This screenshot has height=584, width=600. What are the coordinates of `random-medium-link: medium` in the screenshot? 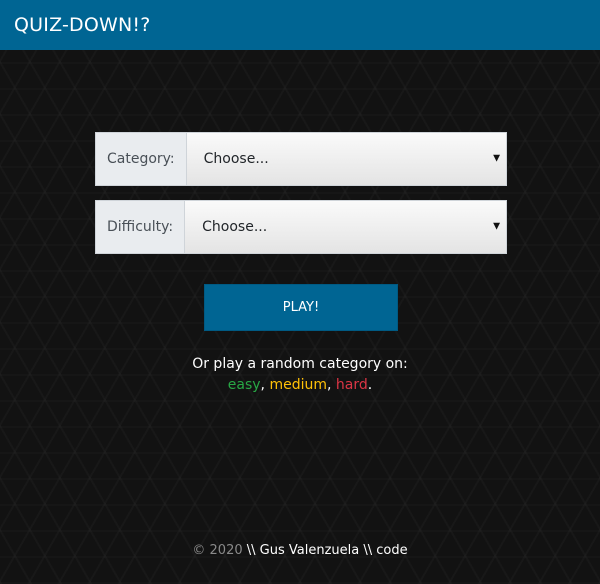 It's located at (298, 385).